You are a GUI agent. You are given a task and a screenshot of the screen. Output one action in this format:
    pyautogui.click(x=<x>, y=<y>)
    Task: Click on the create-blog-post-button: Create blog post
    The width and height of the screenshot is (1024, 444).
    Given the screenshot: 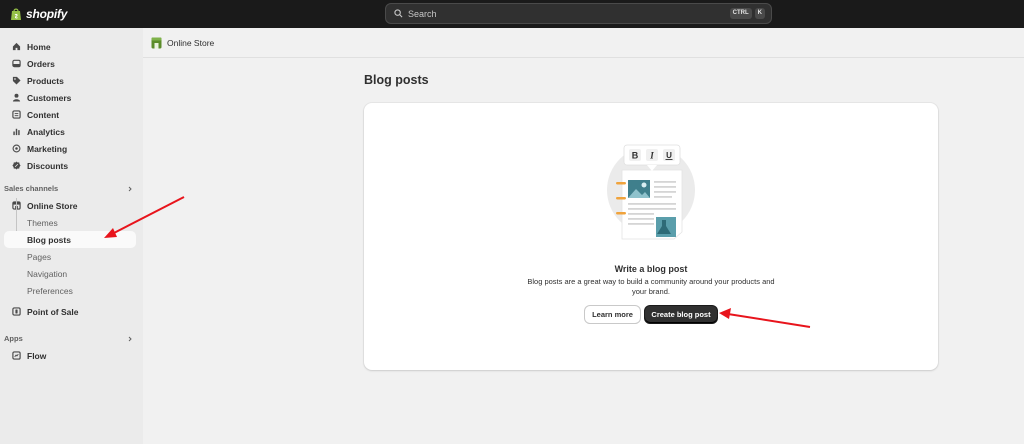 What is the action you would take?
    pyautogui.click(x=681, y=314)
    